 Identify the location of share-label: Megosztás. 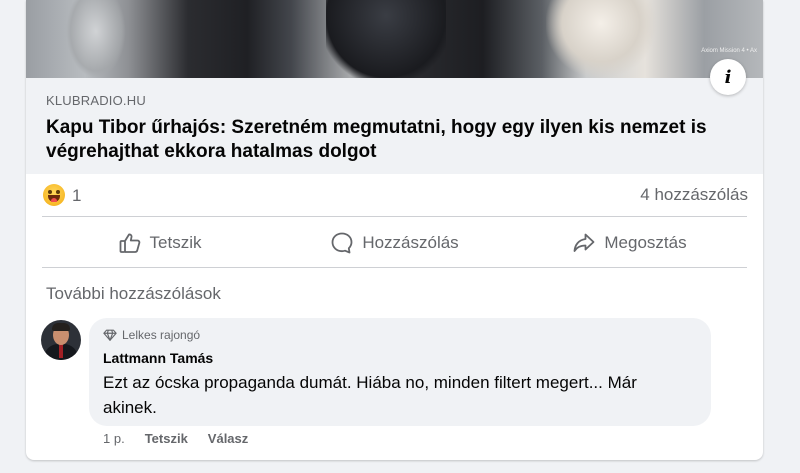
(645, 242).